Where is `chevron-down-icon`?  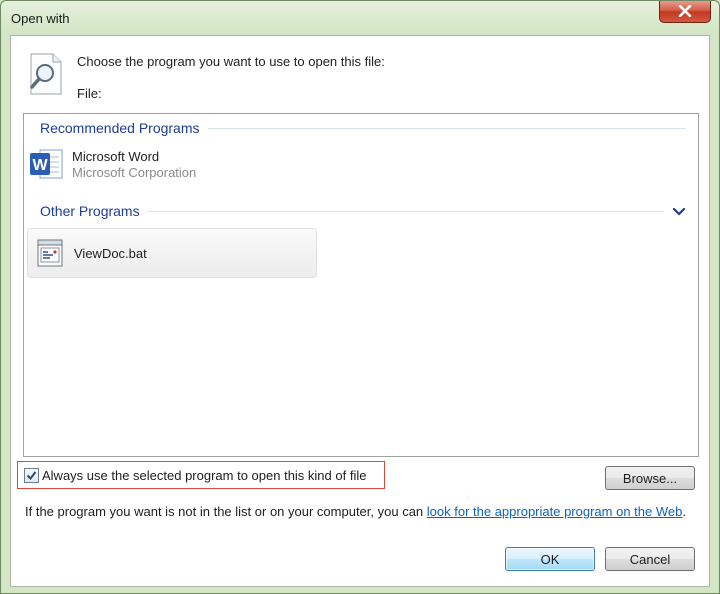 chevron-down-icon is located at coordinates (679, 211).